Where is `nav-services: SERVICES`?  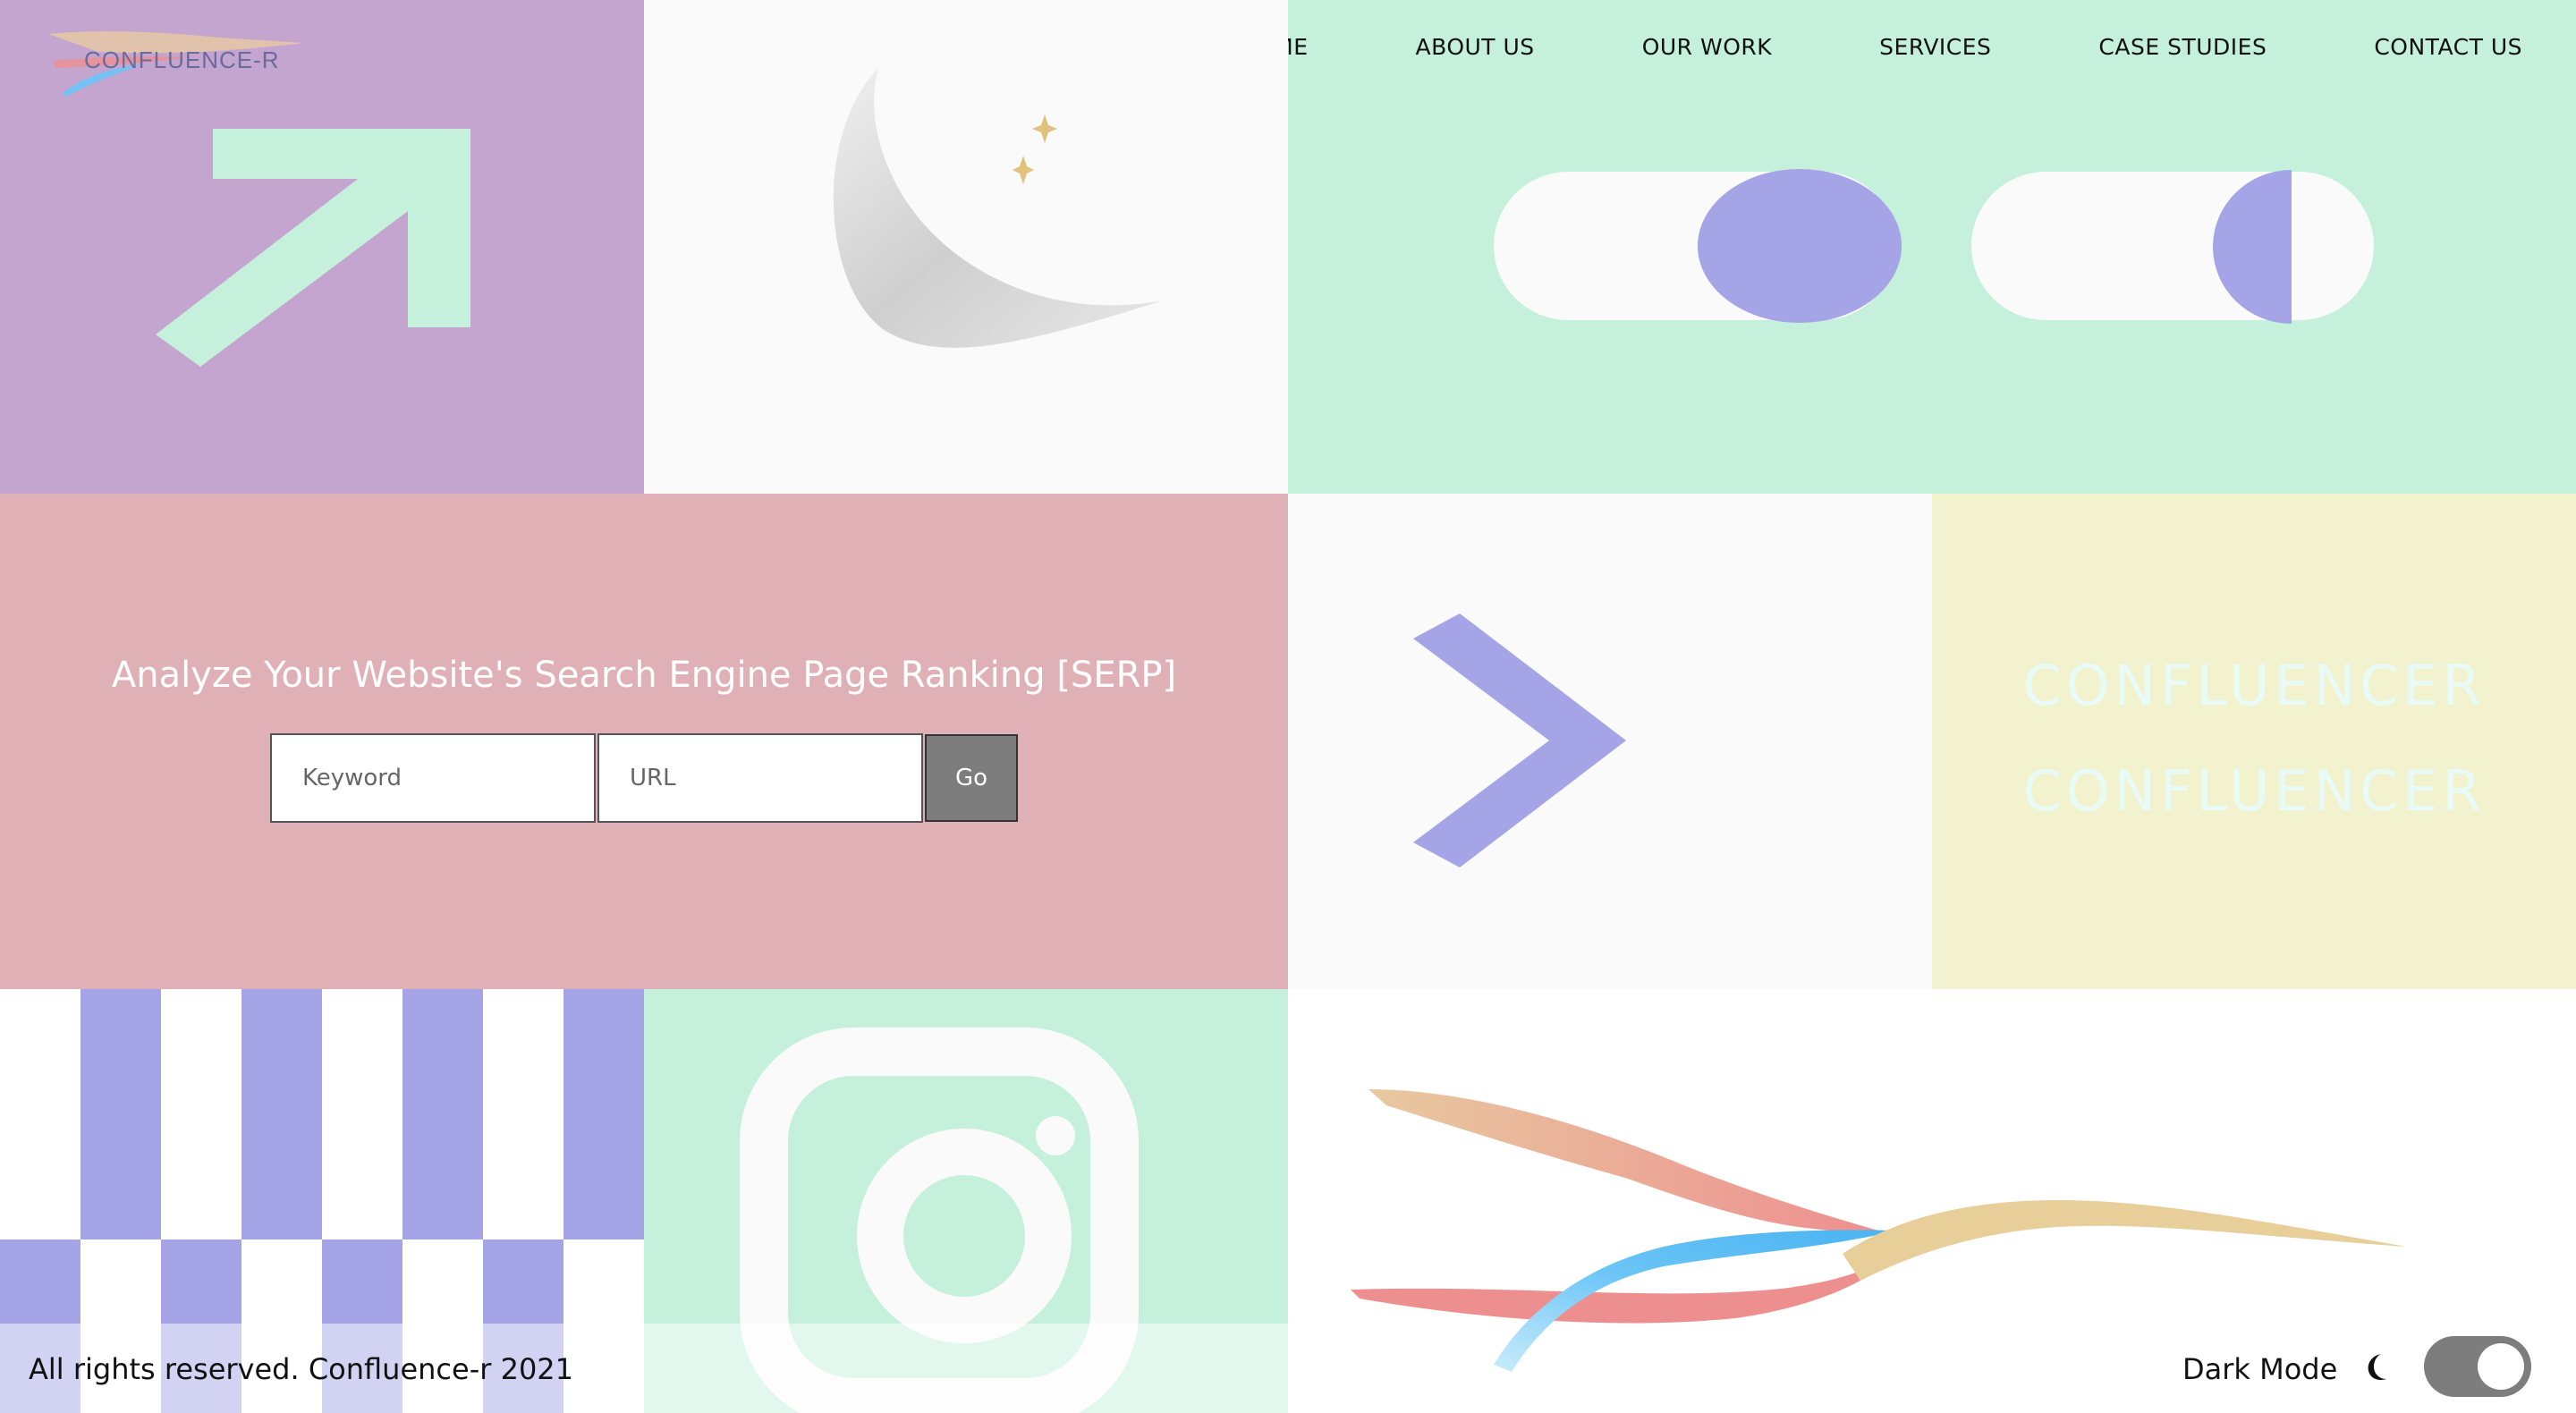 nav-services: SERVICES is located at coordinates (1935, 47).